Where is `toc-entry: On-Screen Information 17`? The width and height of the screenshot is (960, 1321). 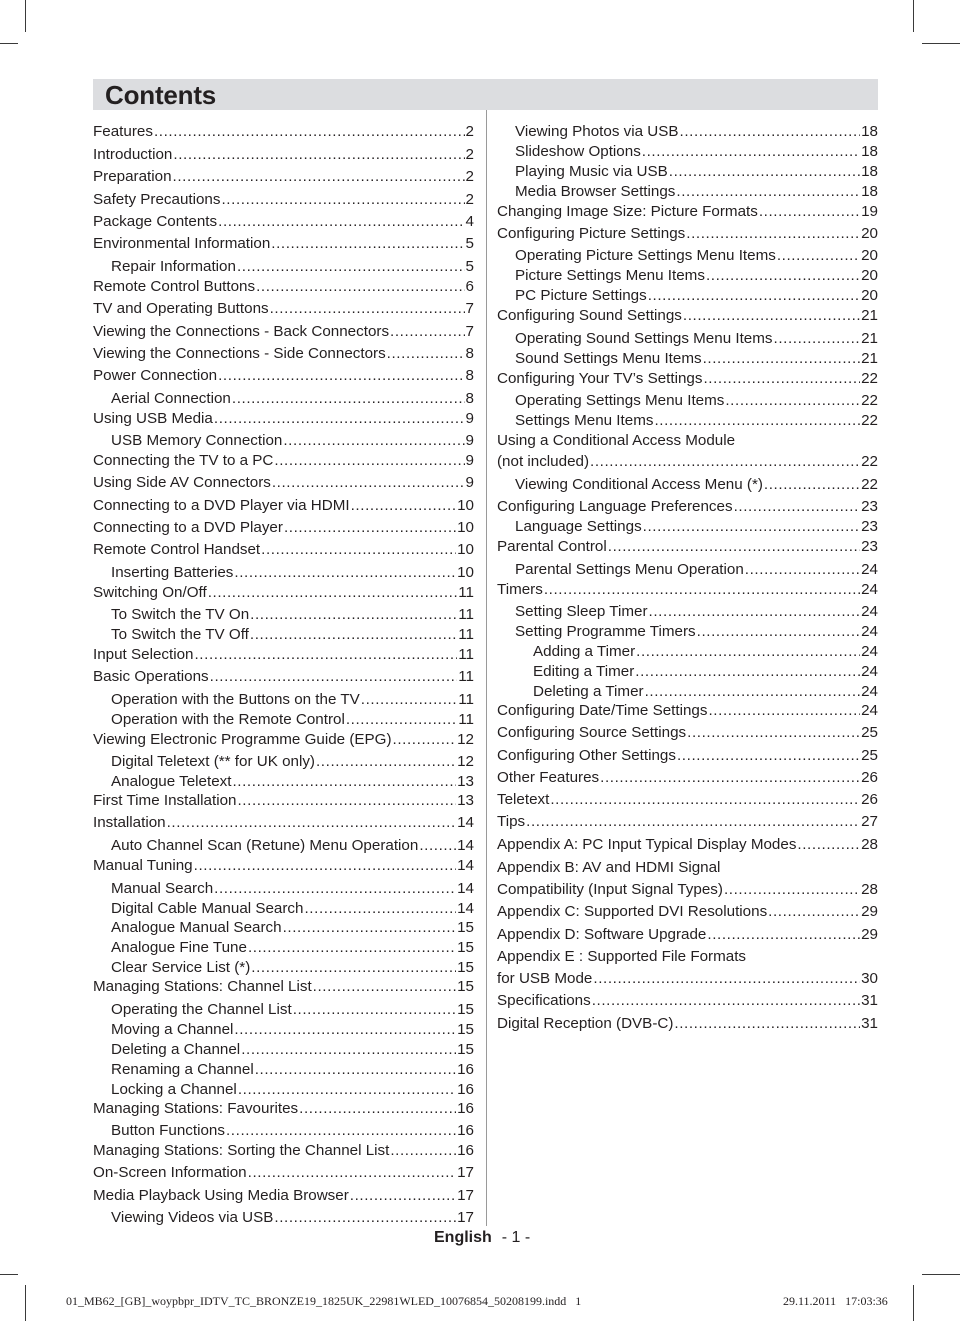 toc-entry: On-Screen Information 17 is located at coordinates (283, 1173).